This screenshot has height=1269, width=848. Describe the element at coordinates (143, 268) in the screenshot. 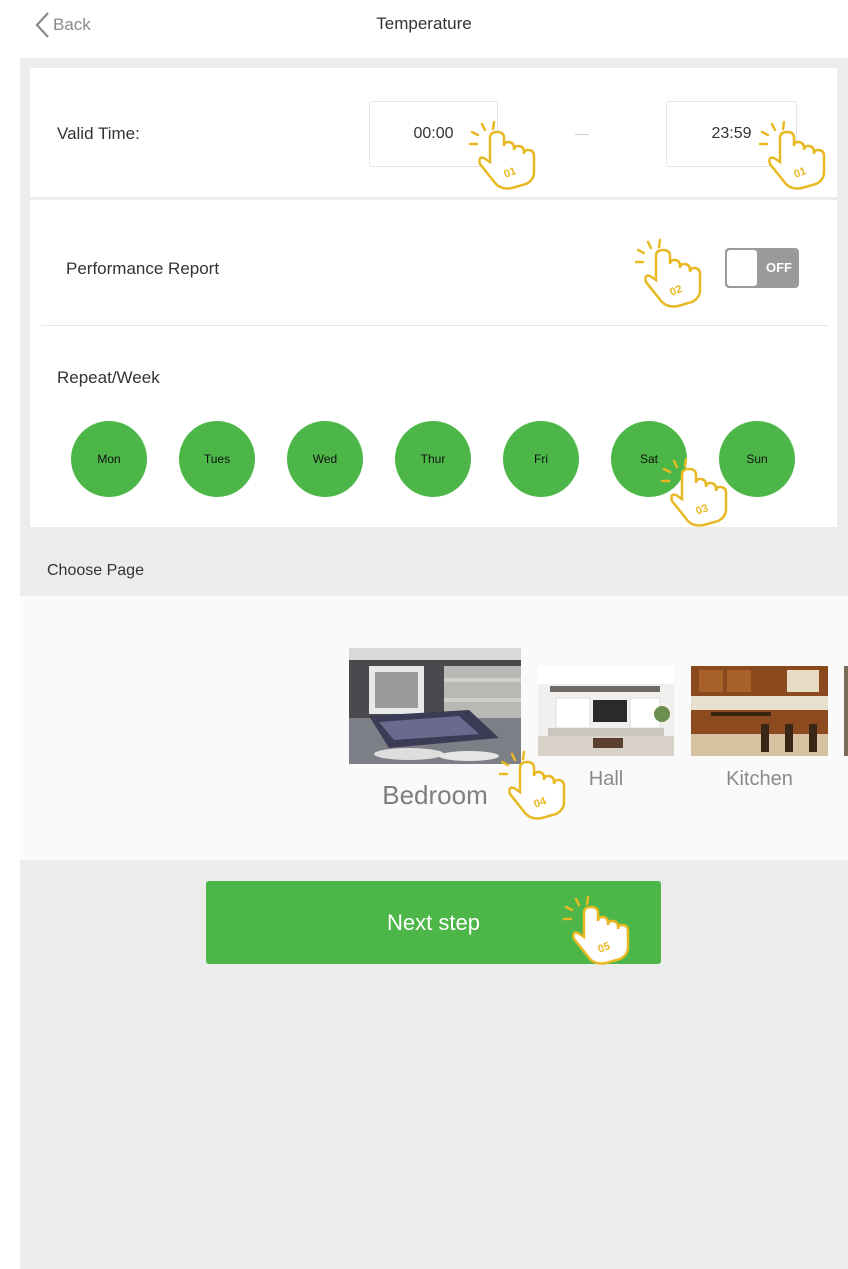

I see `performance-report-label: Performance Report` at that location.